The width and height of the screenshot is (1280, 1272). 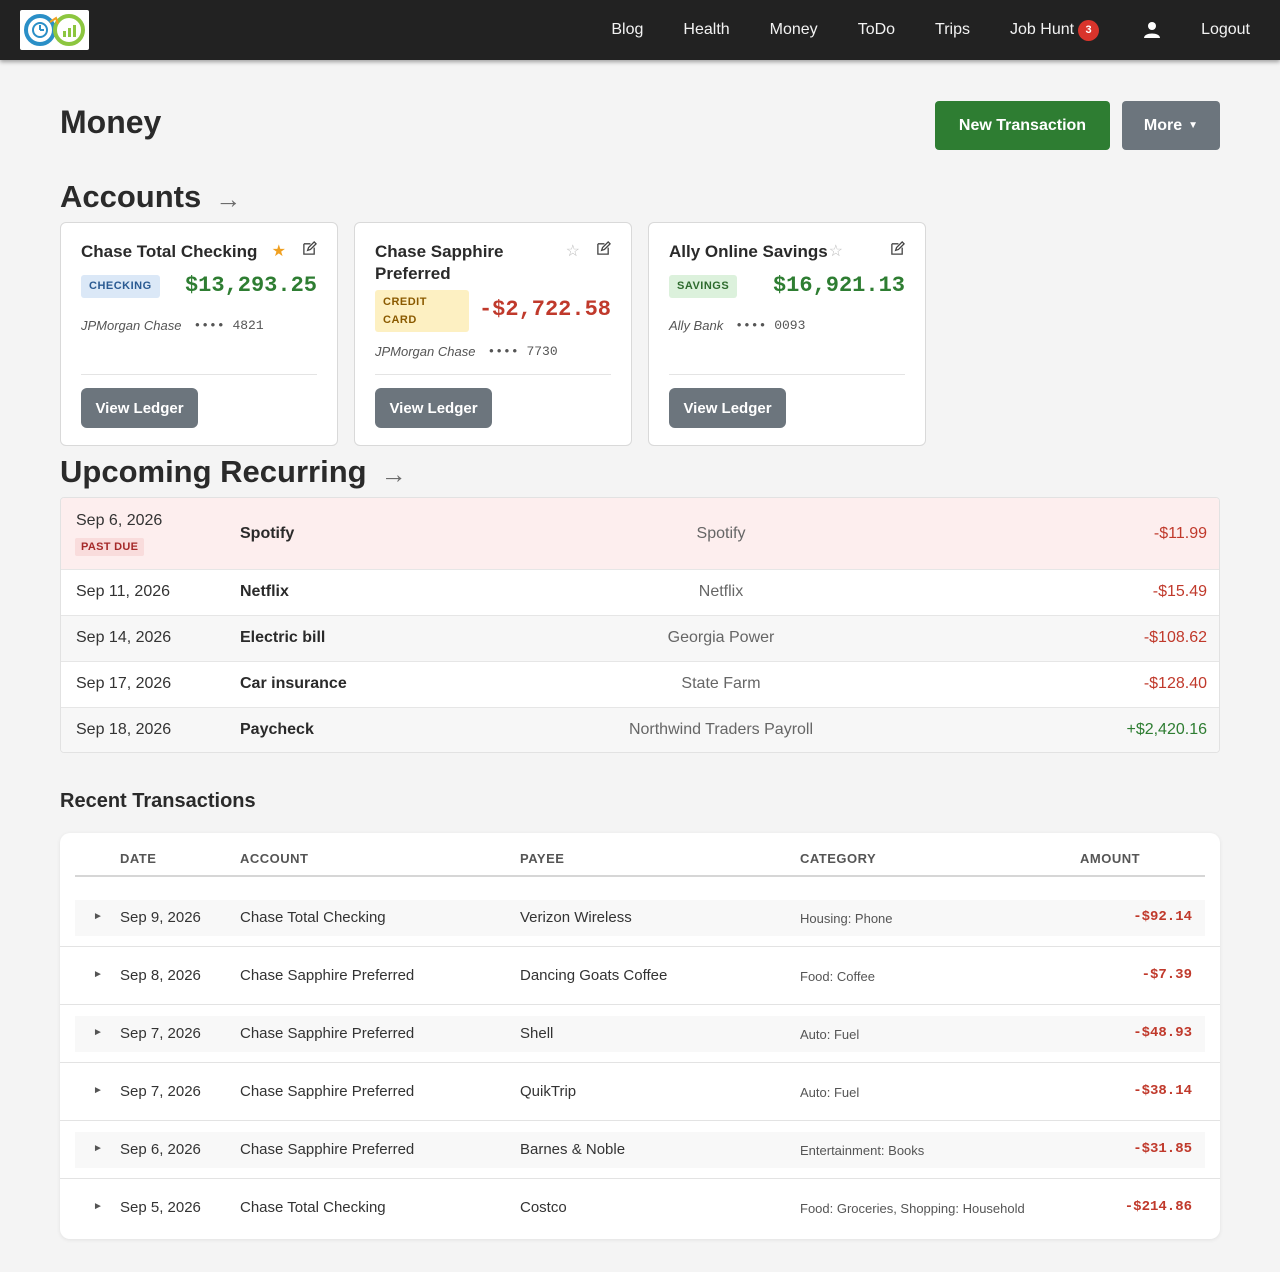 I want to click on nav-link-todo: ToDo, so click(x=876, y=30).